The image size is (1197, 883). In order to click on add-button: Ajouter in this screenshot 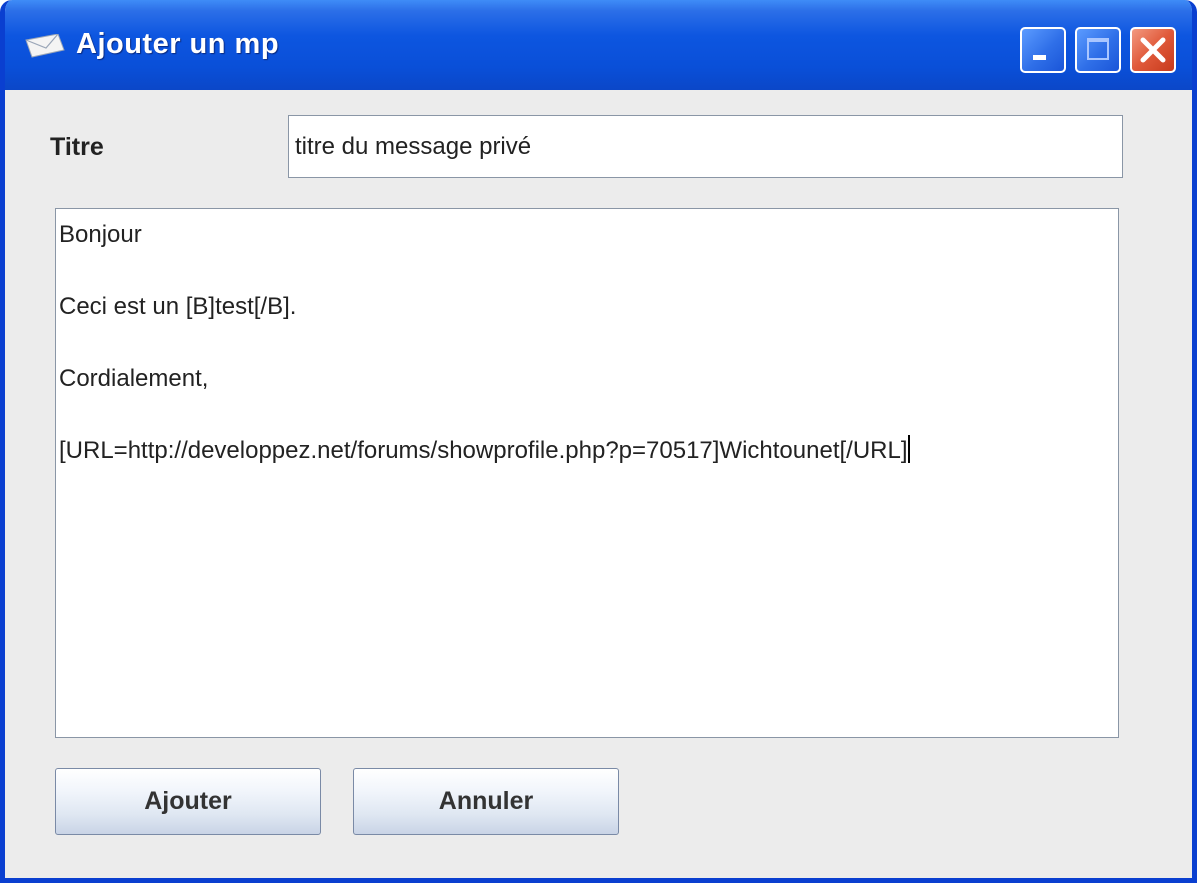, I will do `click(188, 801)`.